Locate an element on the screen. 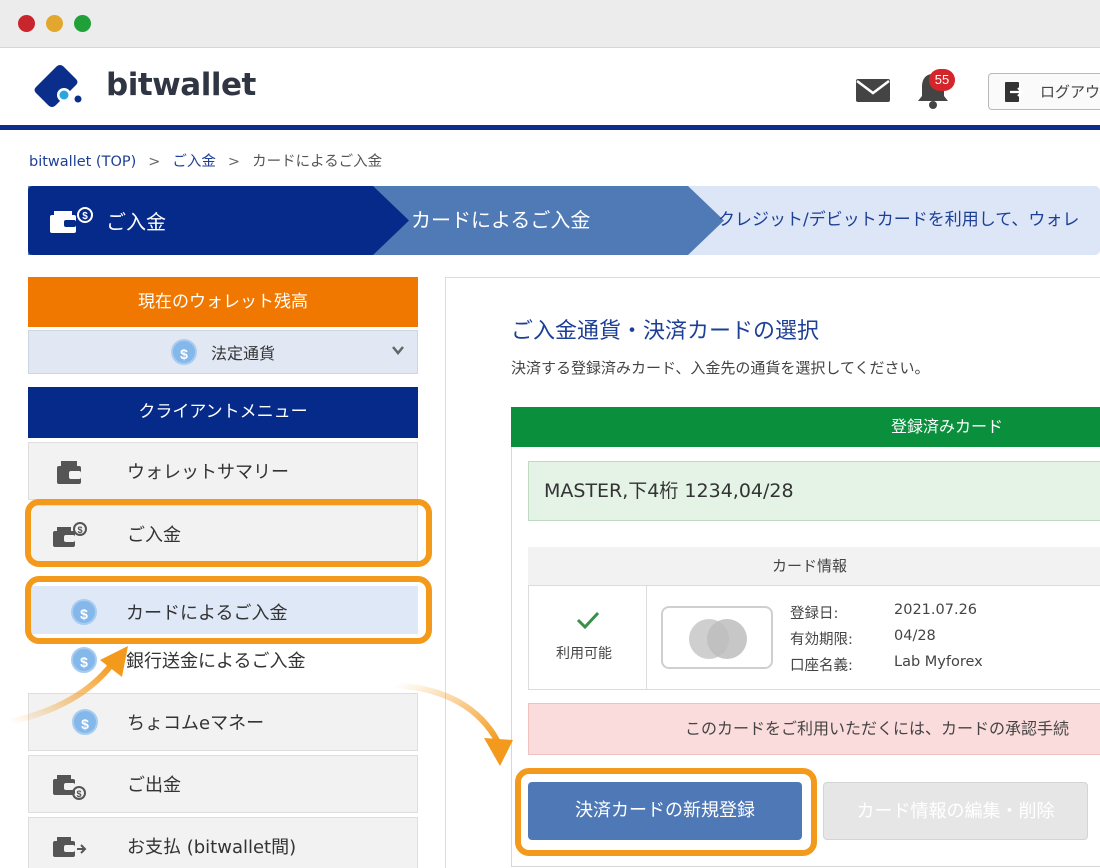  maximize-window-button is located at coordinates (82, 23).